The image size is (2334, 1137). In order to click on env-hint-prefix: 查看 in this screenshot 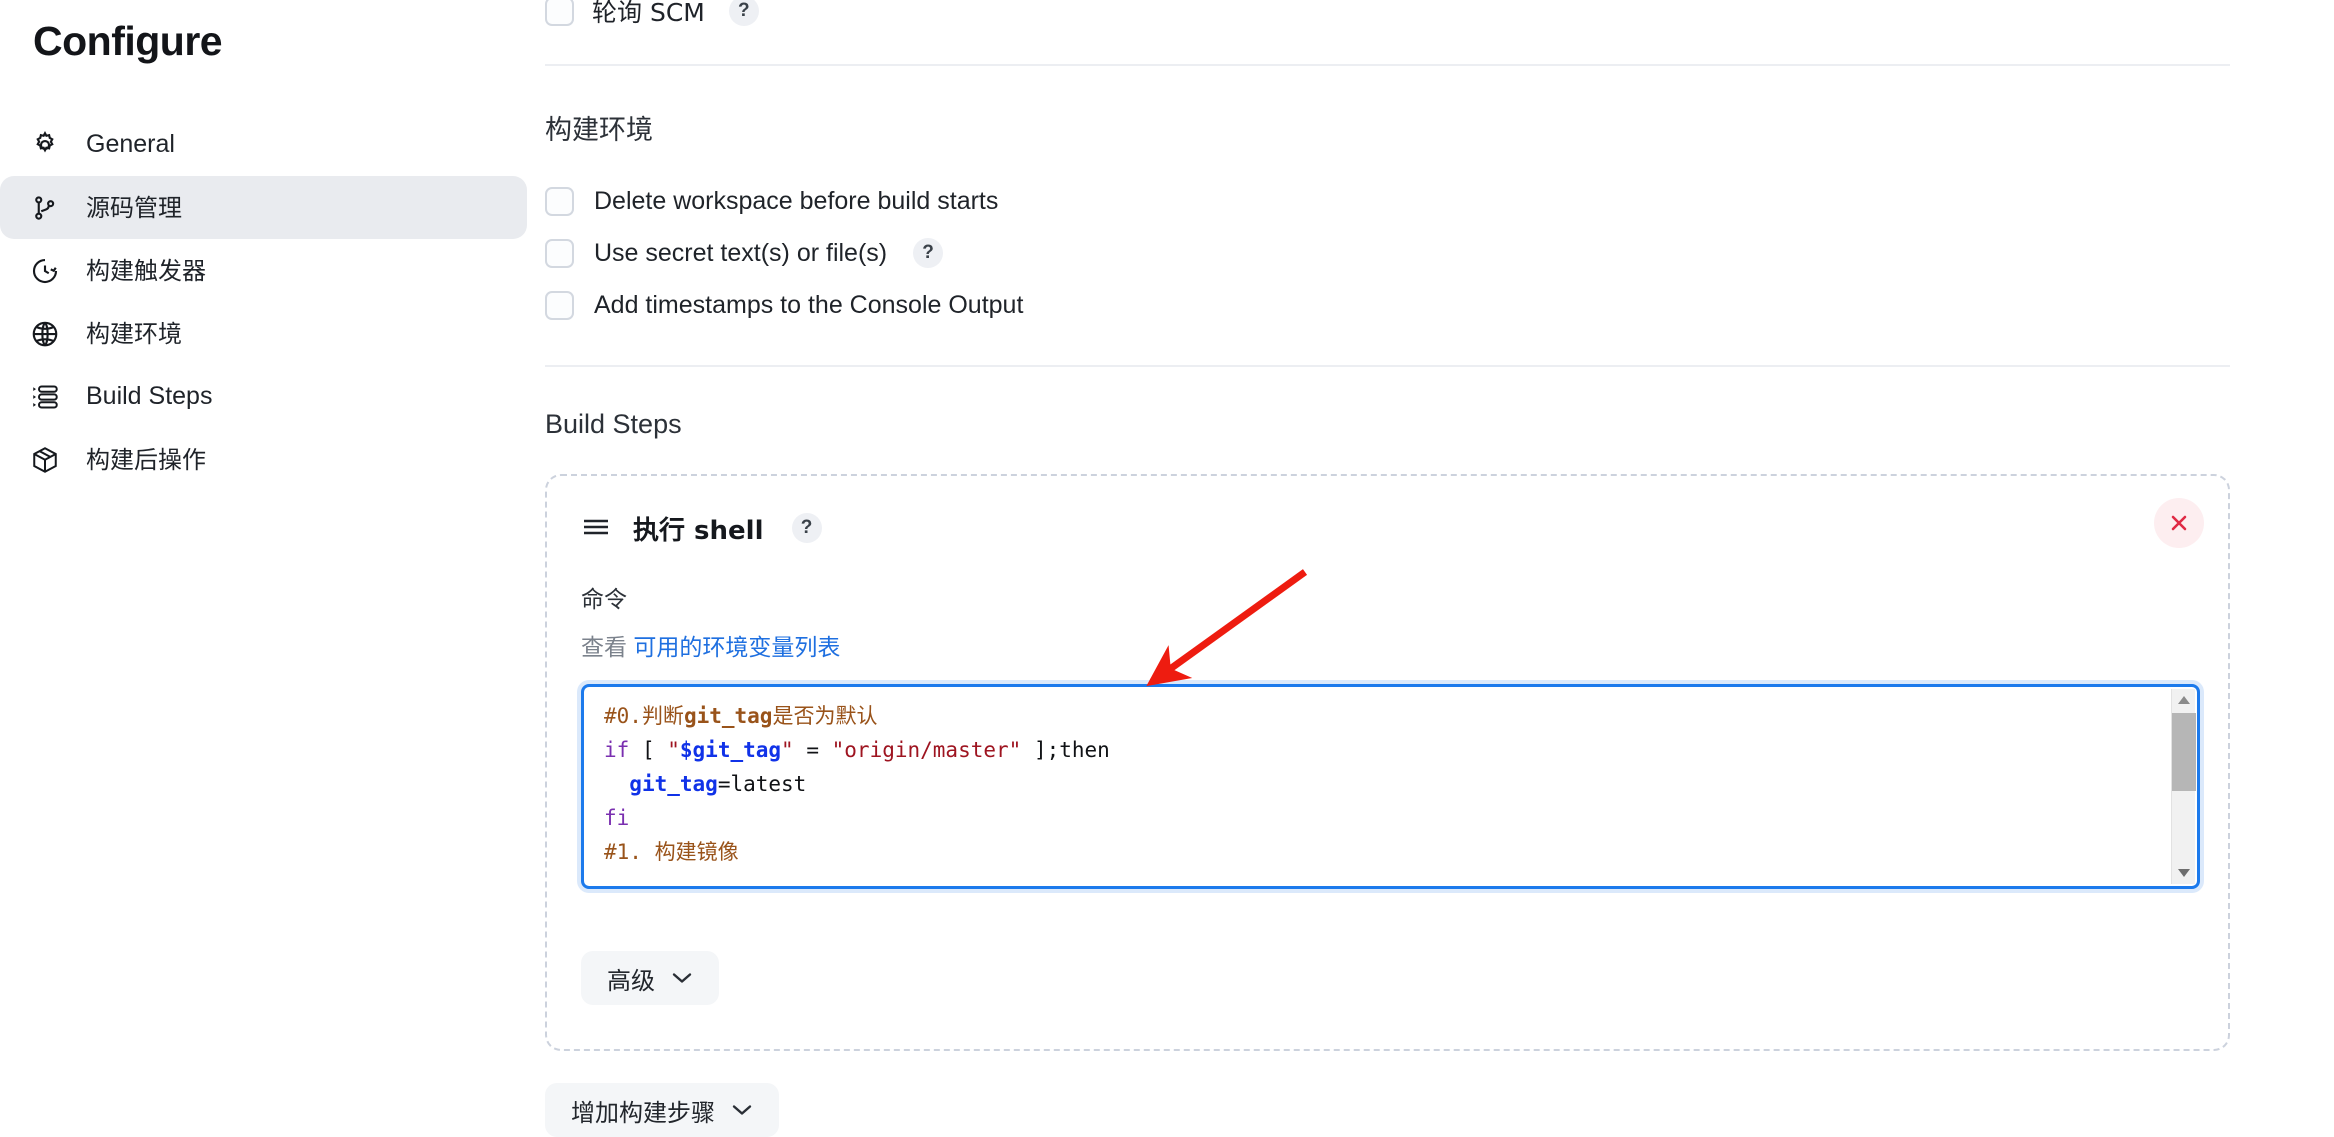, I will do `click(604, 648)`.